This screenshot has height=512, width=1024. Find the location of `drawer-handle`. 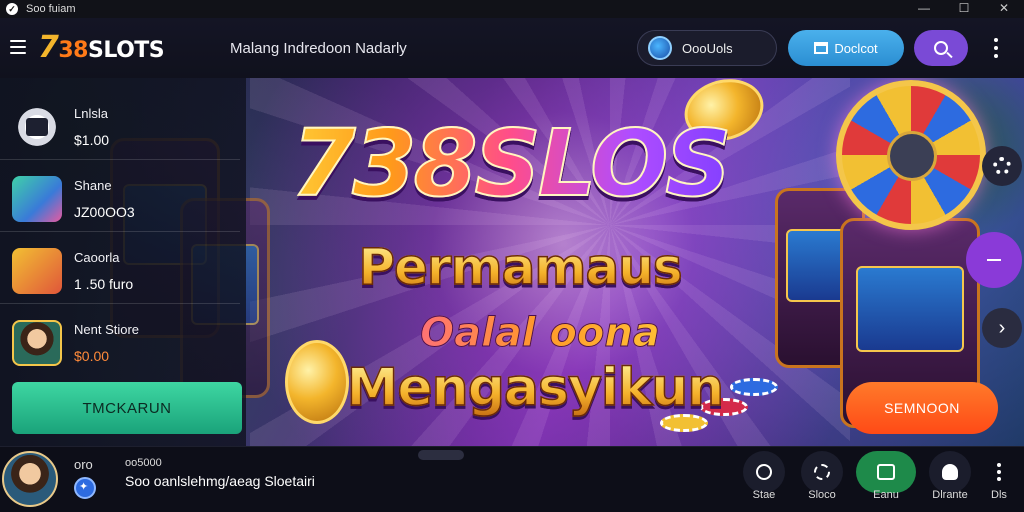

drawer-handle is located at coordinates (441, 455).